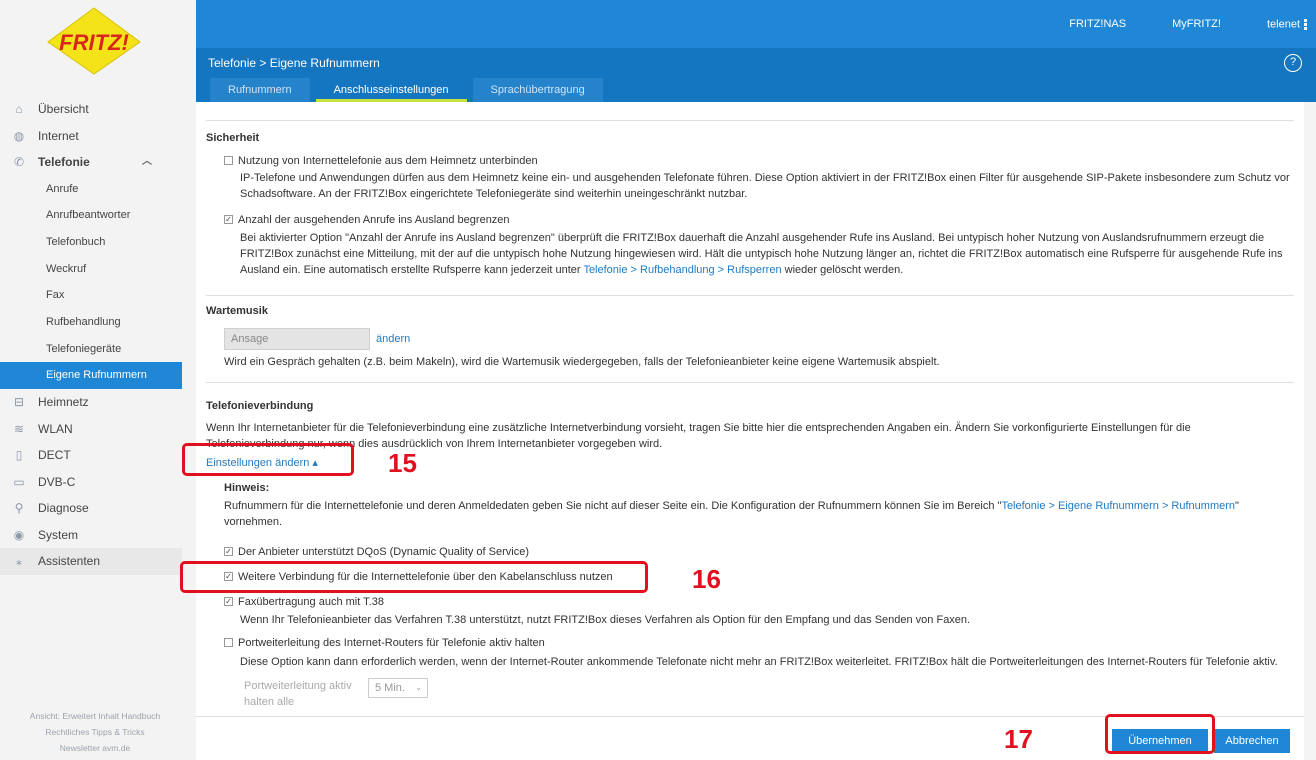 This screenshot has height=760, width=1316. I want to click on sidebar-footer-line2: Rechtliches Tipps & Tricks, so click(95, 732).